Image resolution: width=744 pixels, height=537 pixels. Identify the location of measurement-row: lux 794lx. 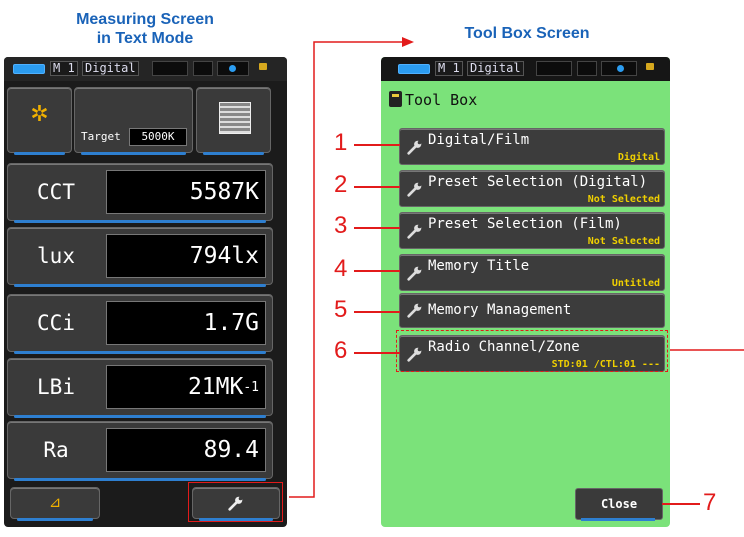
(140, 257).